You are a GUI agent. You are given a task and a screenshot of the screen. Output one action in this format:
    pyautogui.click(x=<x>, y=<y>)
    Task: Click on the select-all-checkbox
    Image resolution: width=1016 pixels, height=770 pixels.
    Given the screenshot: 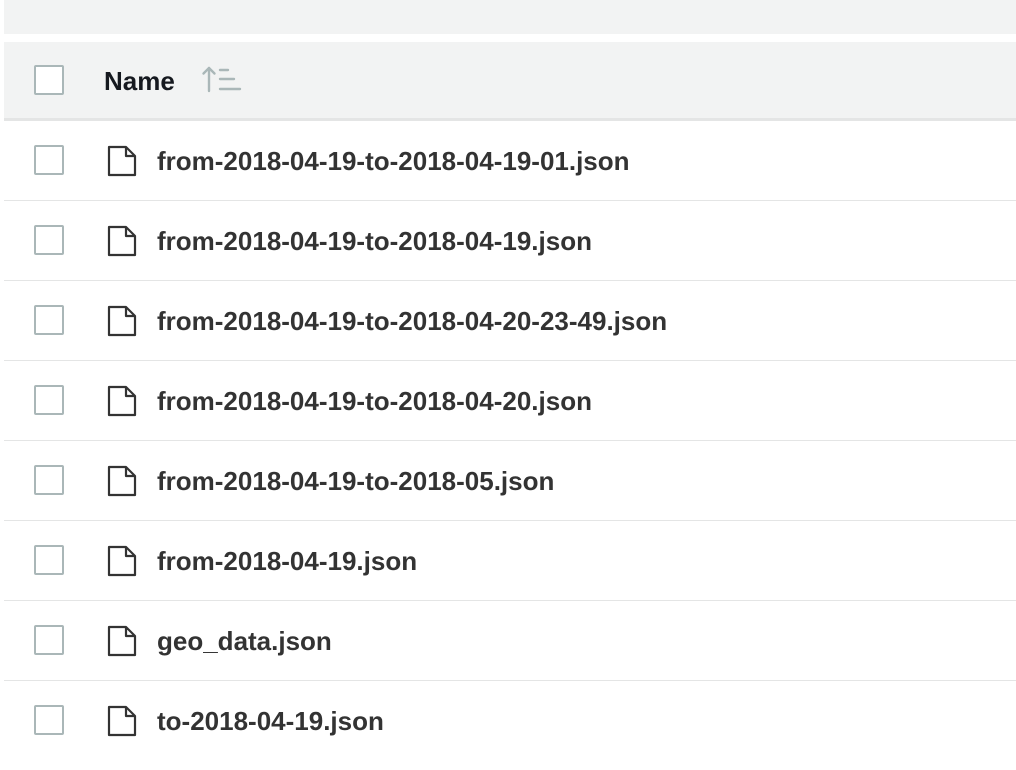 What is the action you would take?
    pyautogui.click(x=49, y=80)
    